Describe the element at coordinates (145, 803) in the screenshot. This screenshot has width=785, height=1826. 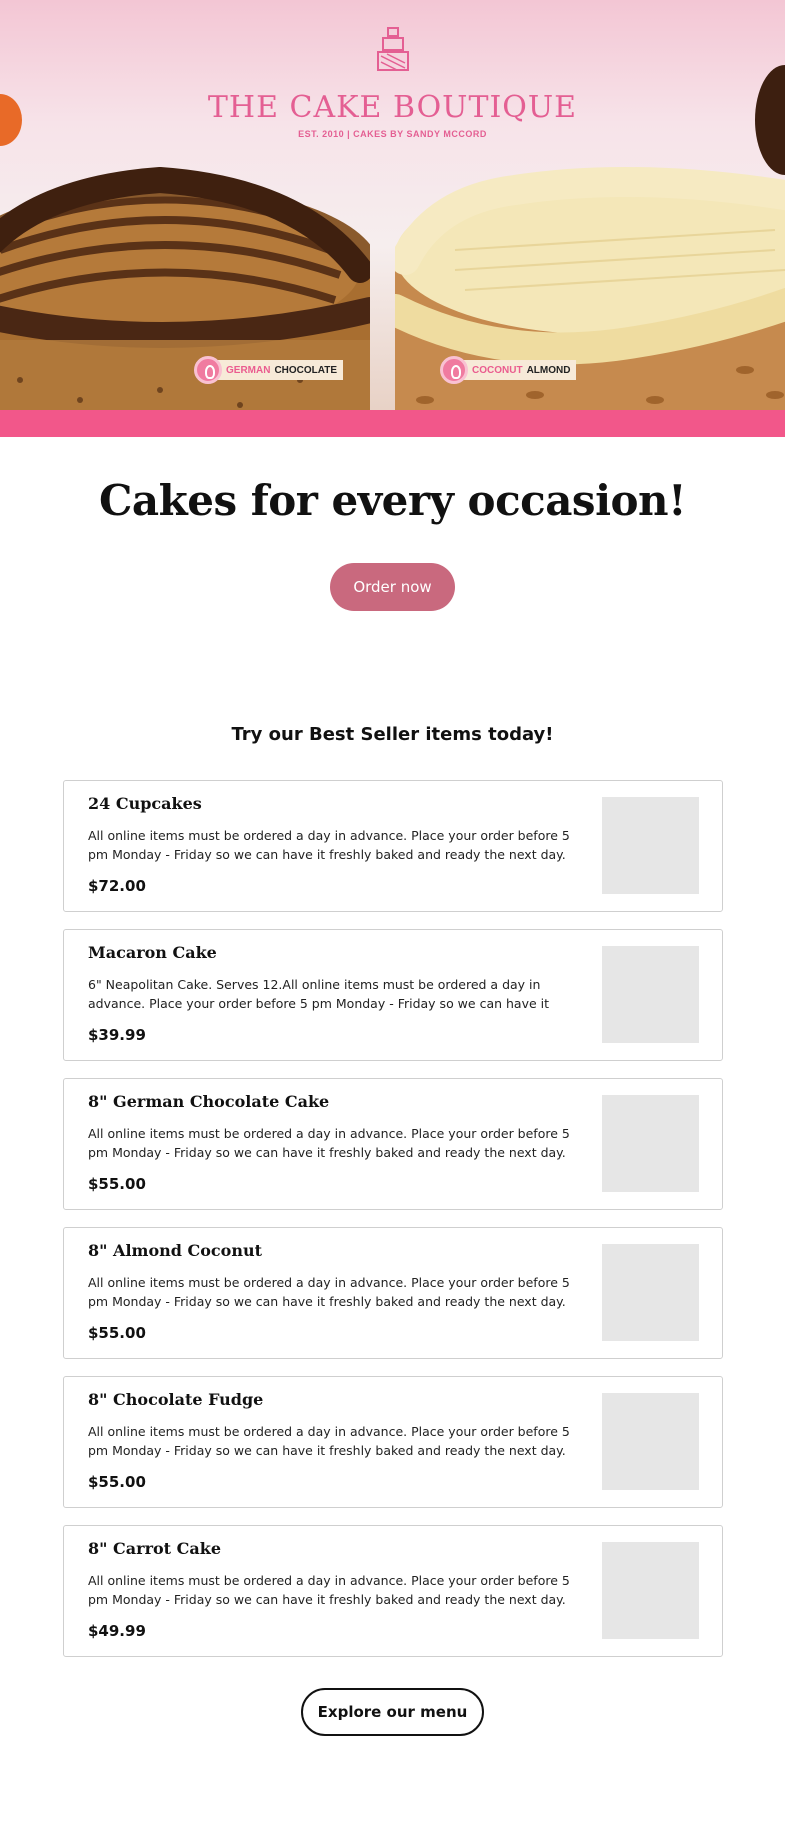
I see `product-name: 24 Cupcakes` at that location.